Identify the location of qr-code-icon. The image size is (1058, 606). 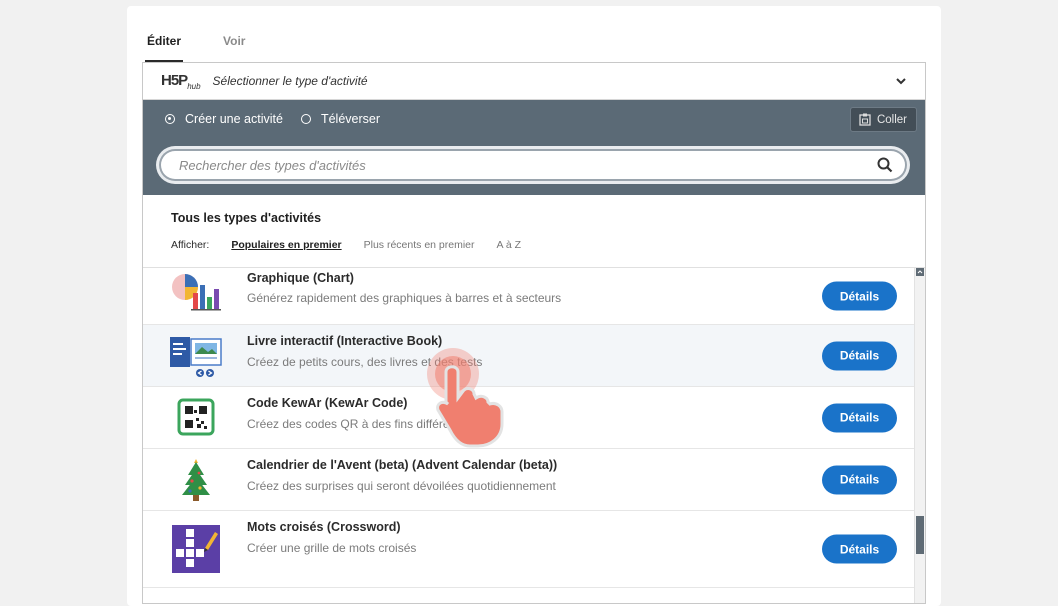
(196, 416).